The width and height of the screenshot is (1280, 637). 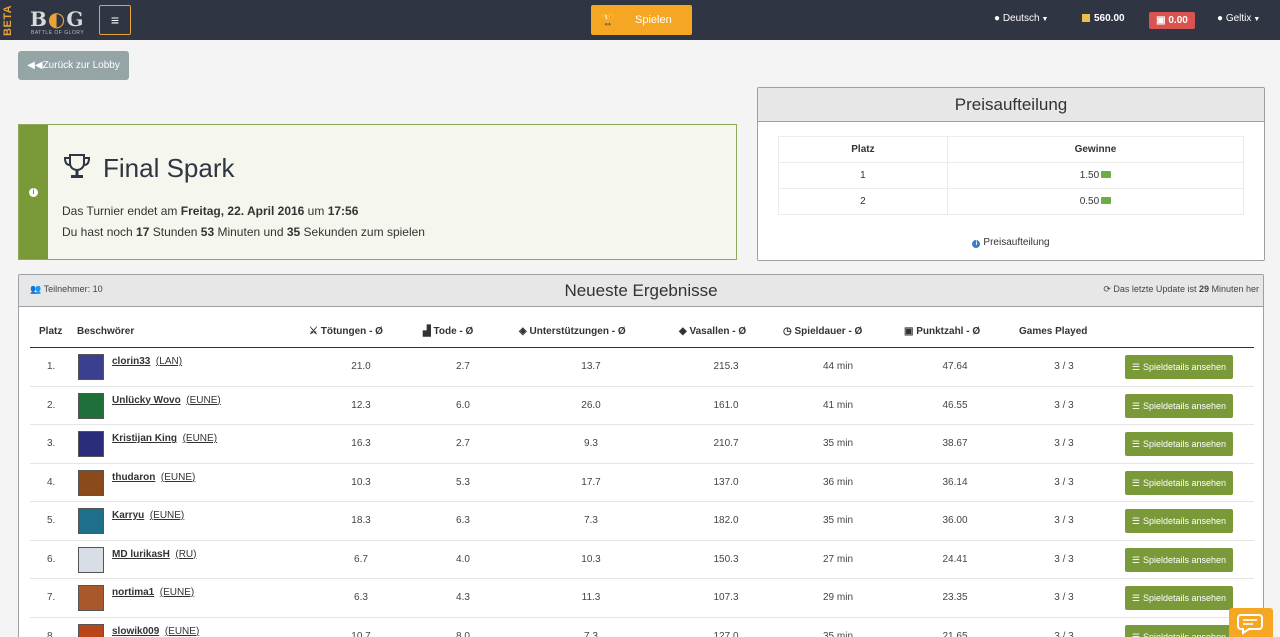 What do you see at coordinates (106, 331) in the screenshot?
I see `column-header-summoner: Beschwörer` at bounding box center [106, 331].